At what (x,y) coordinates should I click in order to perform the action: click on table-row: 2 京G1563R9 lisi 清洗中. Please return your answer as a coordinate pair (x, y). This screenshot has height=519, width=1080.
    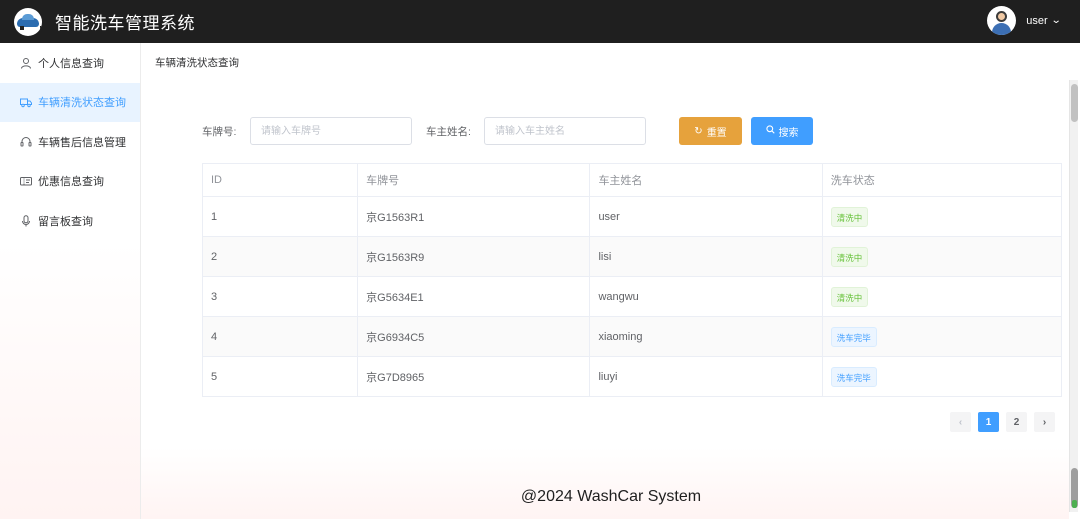
    Looking at the image, I should click on (632, 256).